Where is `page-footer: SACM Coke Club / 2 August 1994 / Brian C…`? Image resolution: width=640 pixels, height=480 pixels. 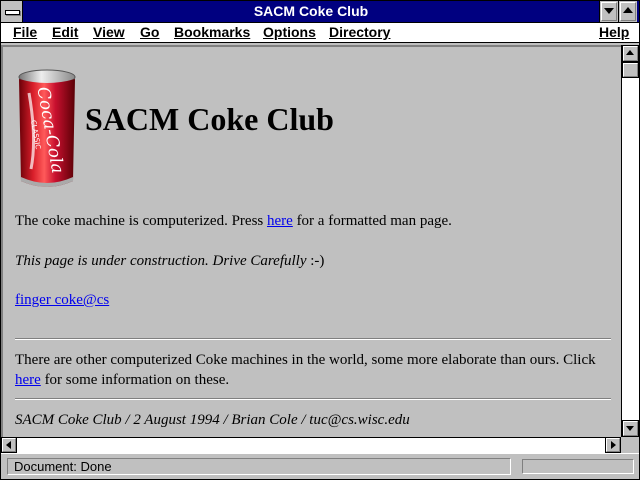 page-footer: SACM Coke Club / 2 August 1994 / Brian C… is located at coordinates (212, 420).